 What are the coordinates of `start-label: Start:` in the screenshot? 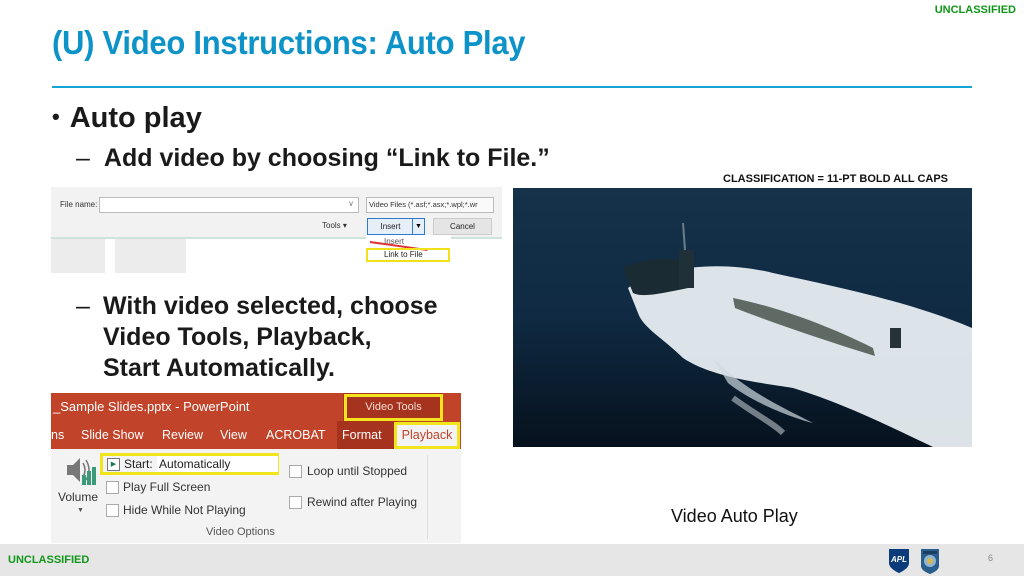 It's located at (138, 464).